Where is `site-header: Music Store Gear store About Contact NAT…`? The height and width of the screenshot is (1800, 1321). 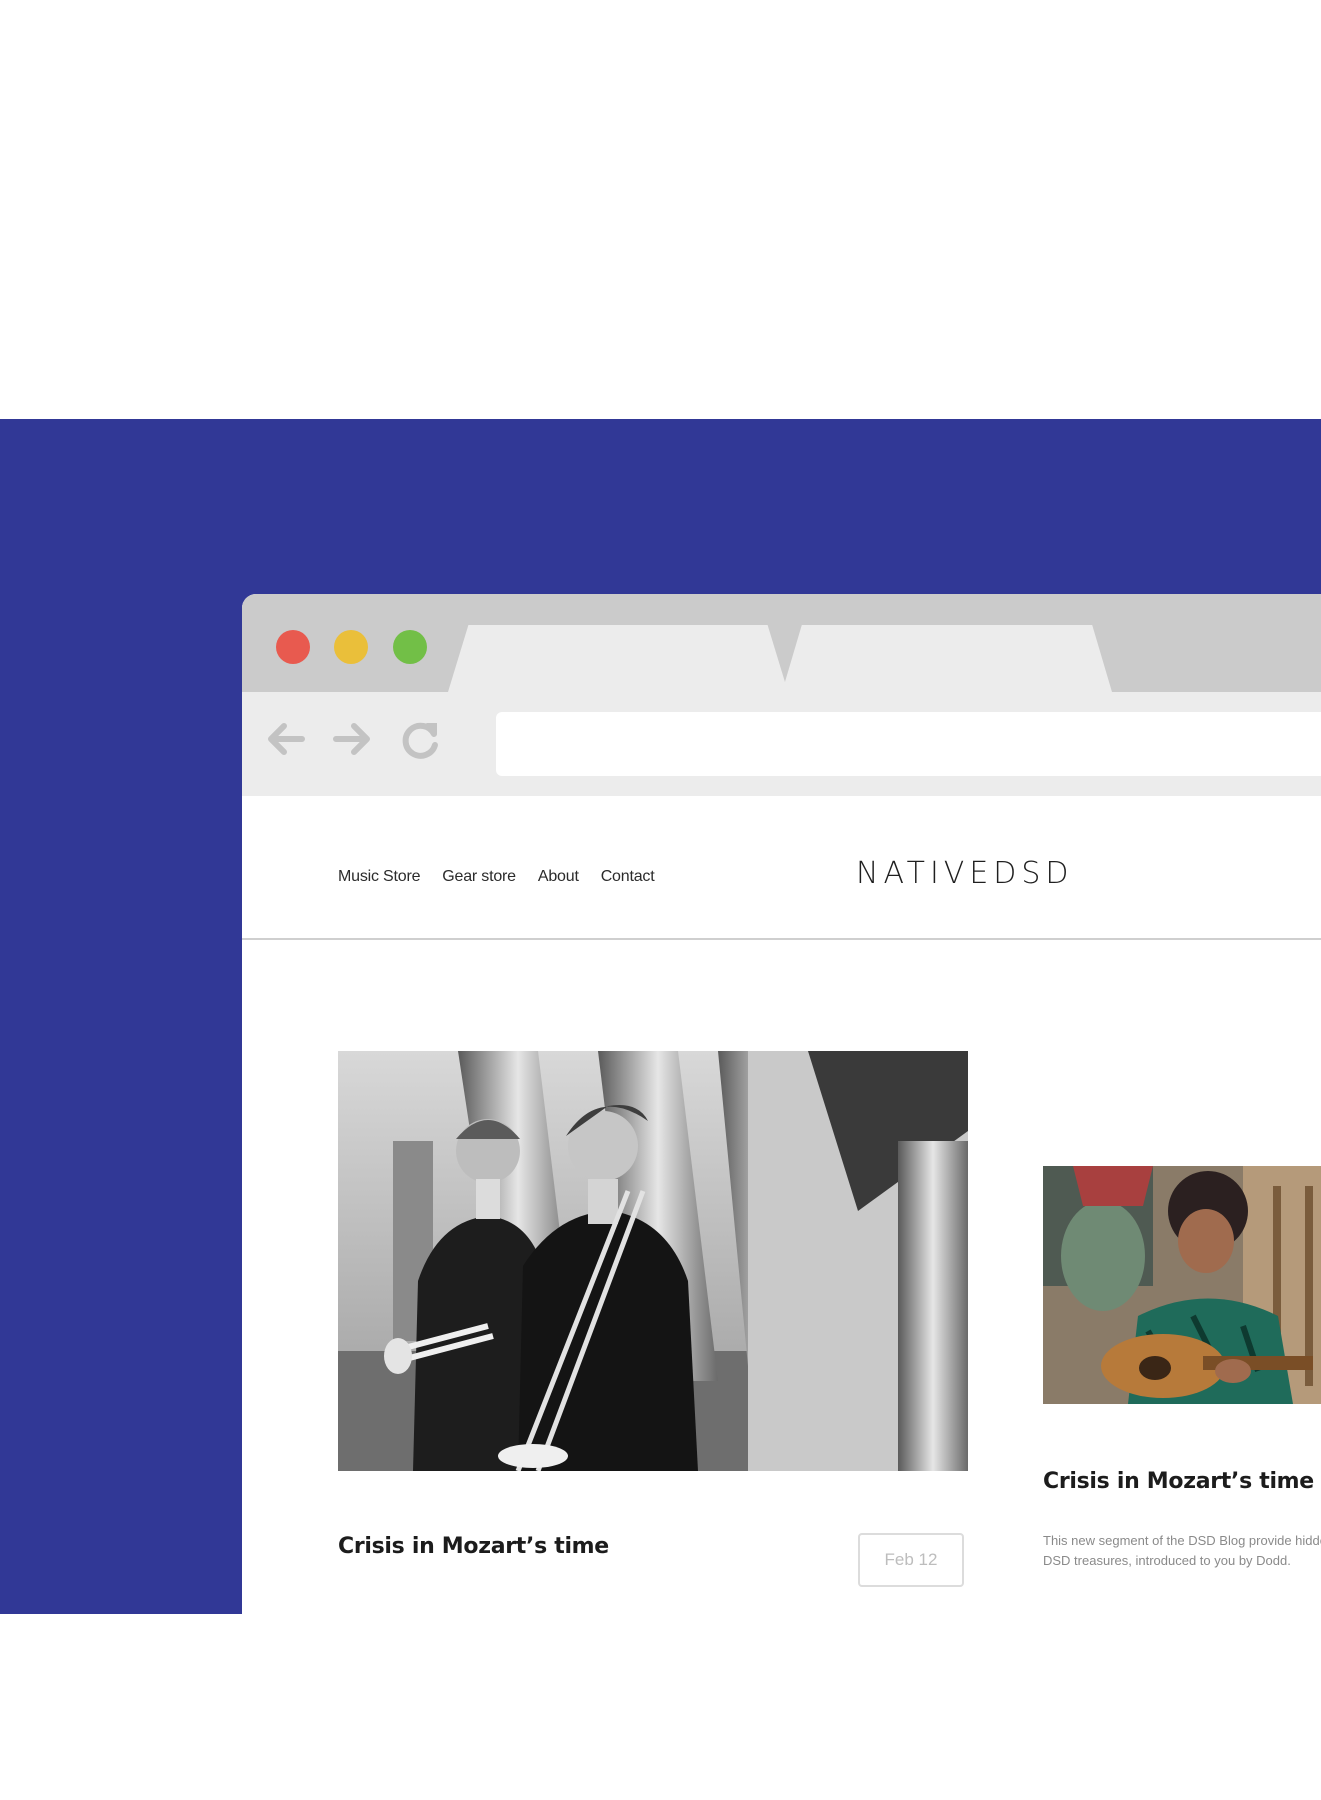 site-header: Music Store Gear store About Contact NAT… is located at coordinates (781, 868).